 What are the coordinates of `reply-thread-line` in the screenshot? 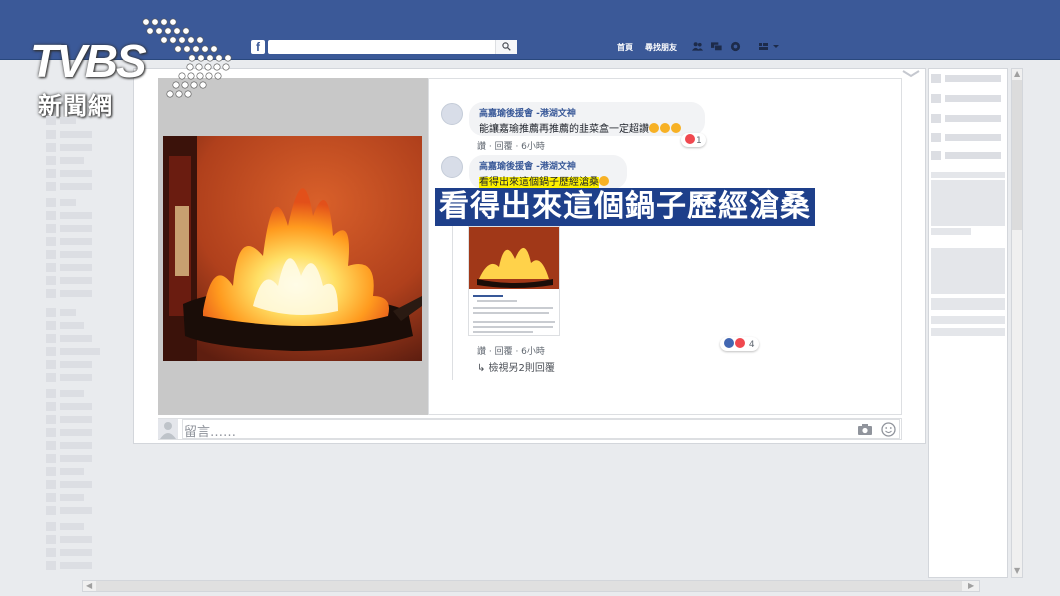 It's located at (452, 290).